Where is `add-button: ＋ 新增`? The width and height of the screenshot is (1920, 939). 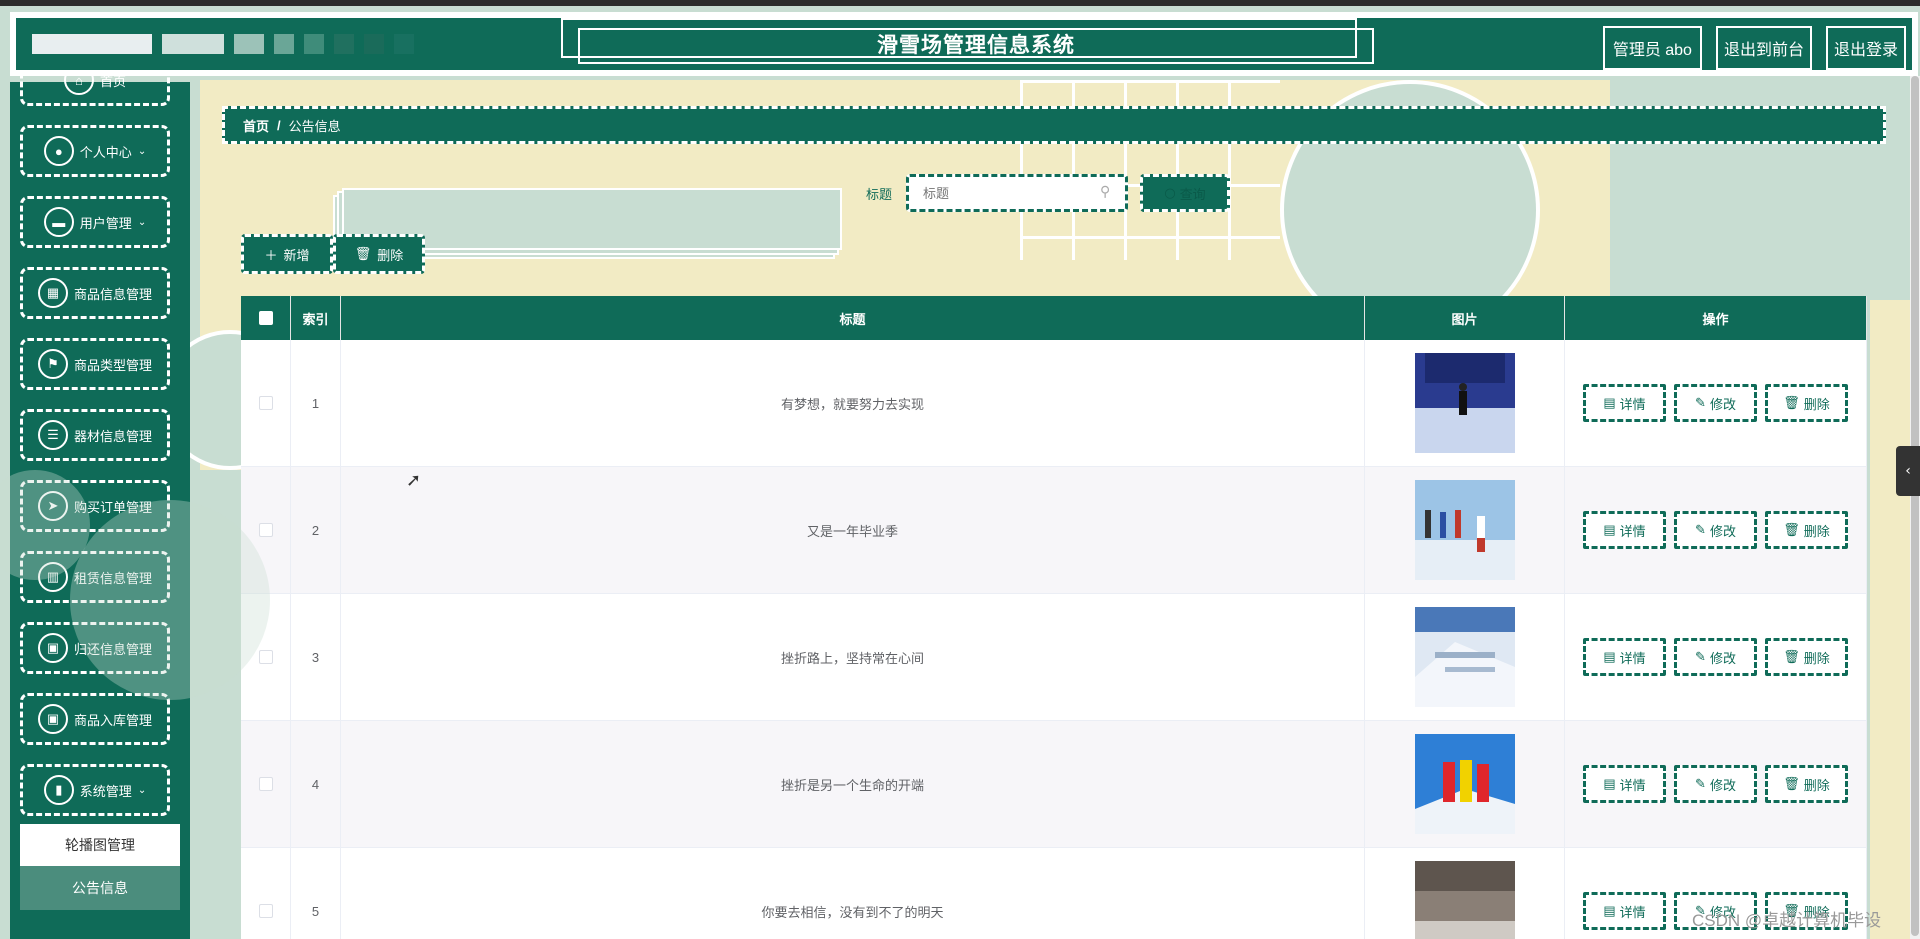
add-button: ＋ 新增 is located at coordinates (287, 254).